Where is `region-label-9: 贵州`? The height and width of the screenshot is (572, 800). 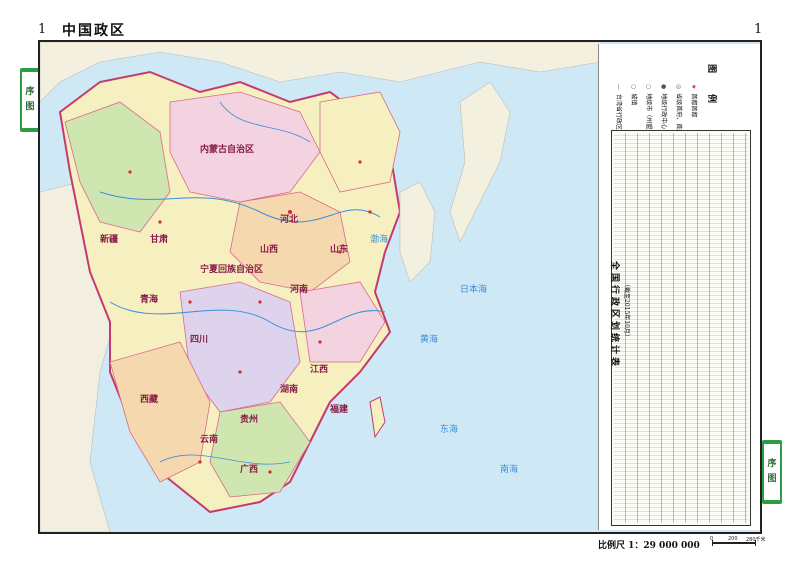 region-label-9: 贵州 is located at coordinates (249, 418).